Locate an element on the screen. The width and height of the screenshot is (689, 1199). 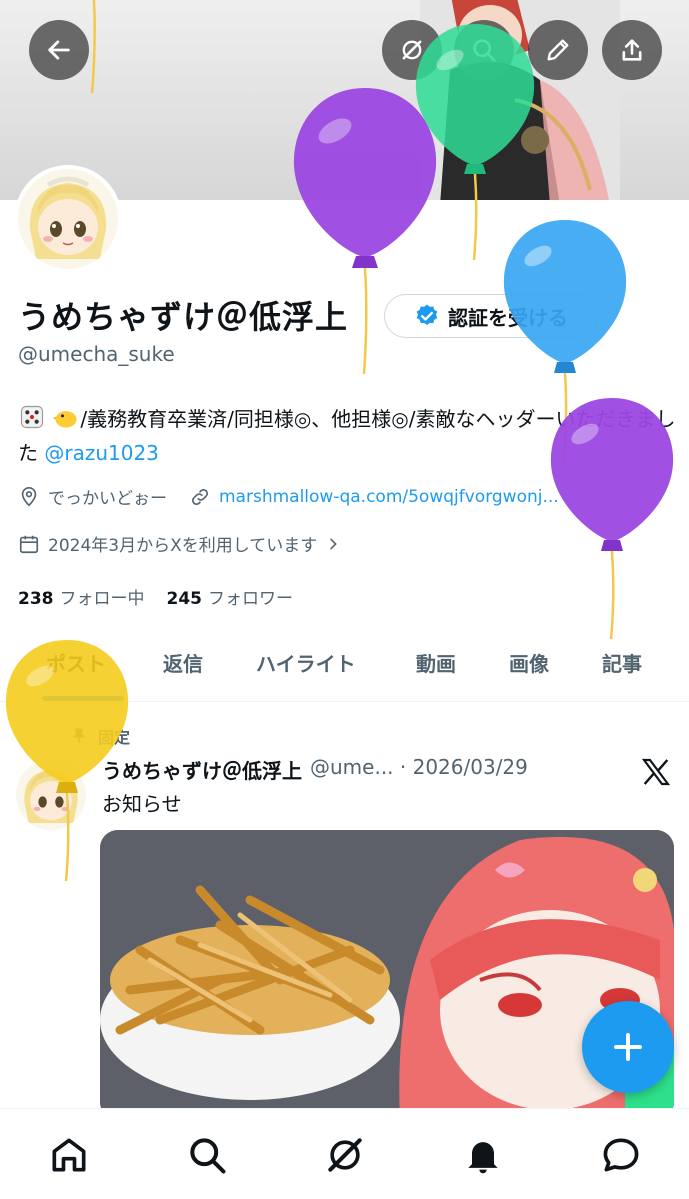
link-icon is located at coordinates (200, 496).